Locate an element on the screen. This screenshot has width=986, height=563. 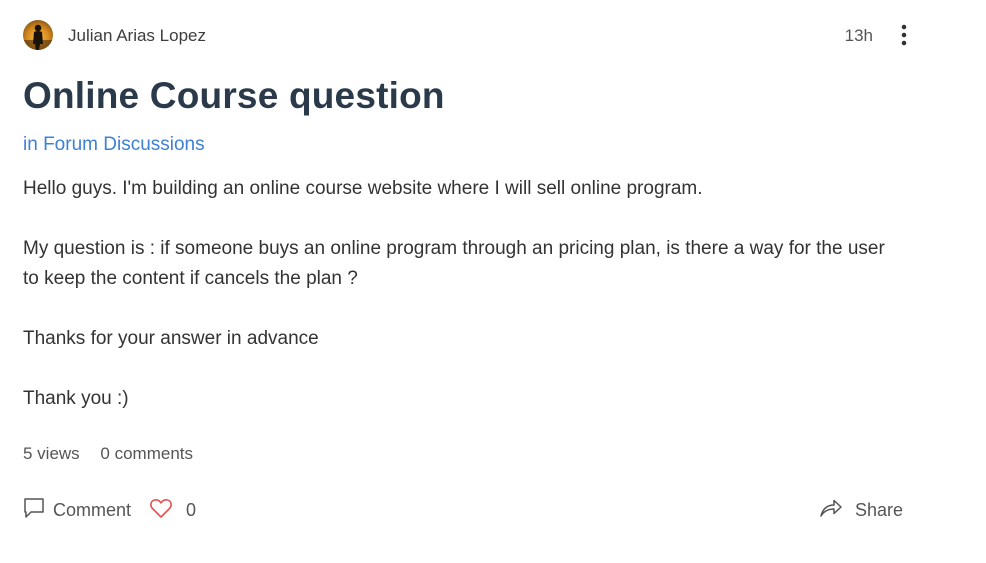
post-actions: Comment 0 Share is located at coordinates (468, 511).